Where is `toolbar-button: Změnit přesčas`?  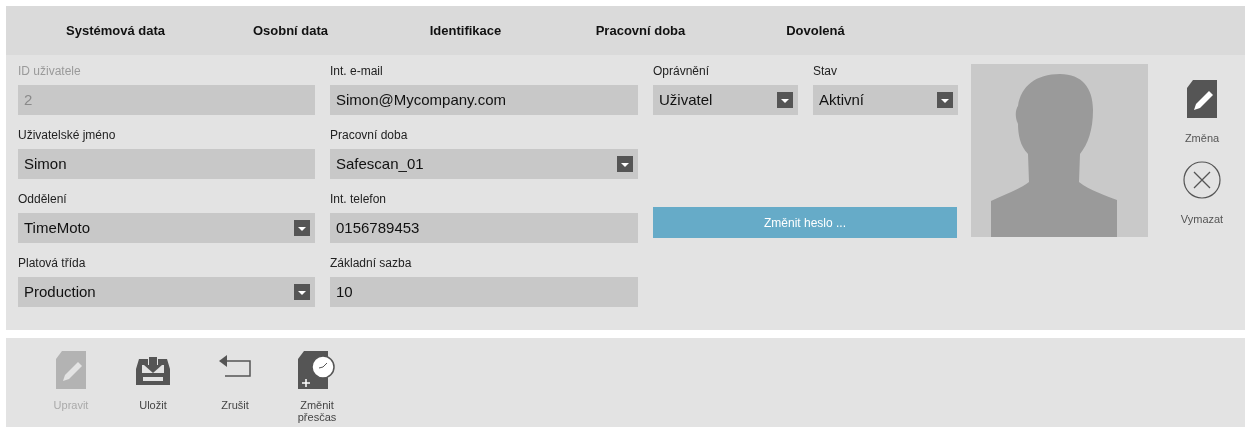 toolbar-button: Změnit přesčas is located at coordinates (317, 389).